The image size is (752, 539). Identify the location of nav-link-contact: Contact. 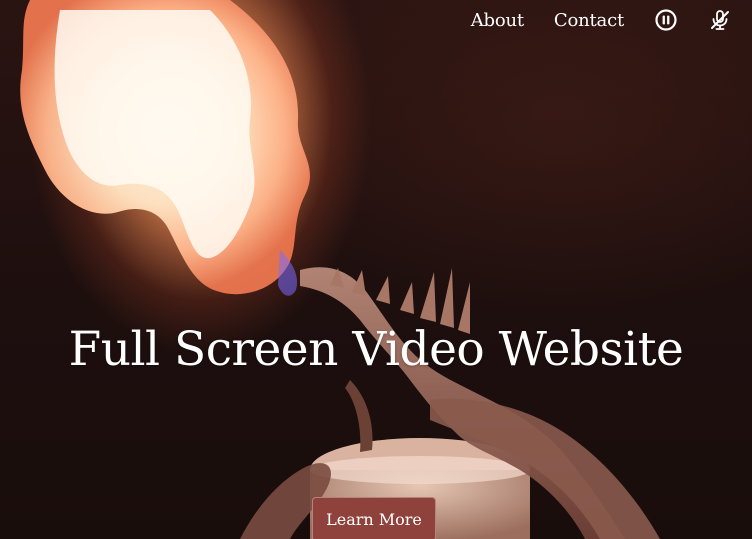
(589, 20).